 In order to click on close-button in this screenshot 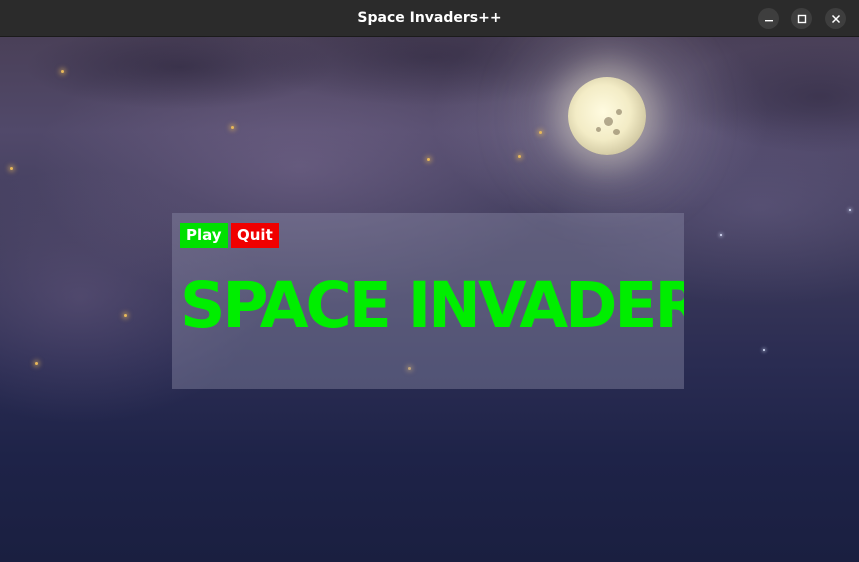, I will do `click(835, 18)`.